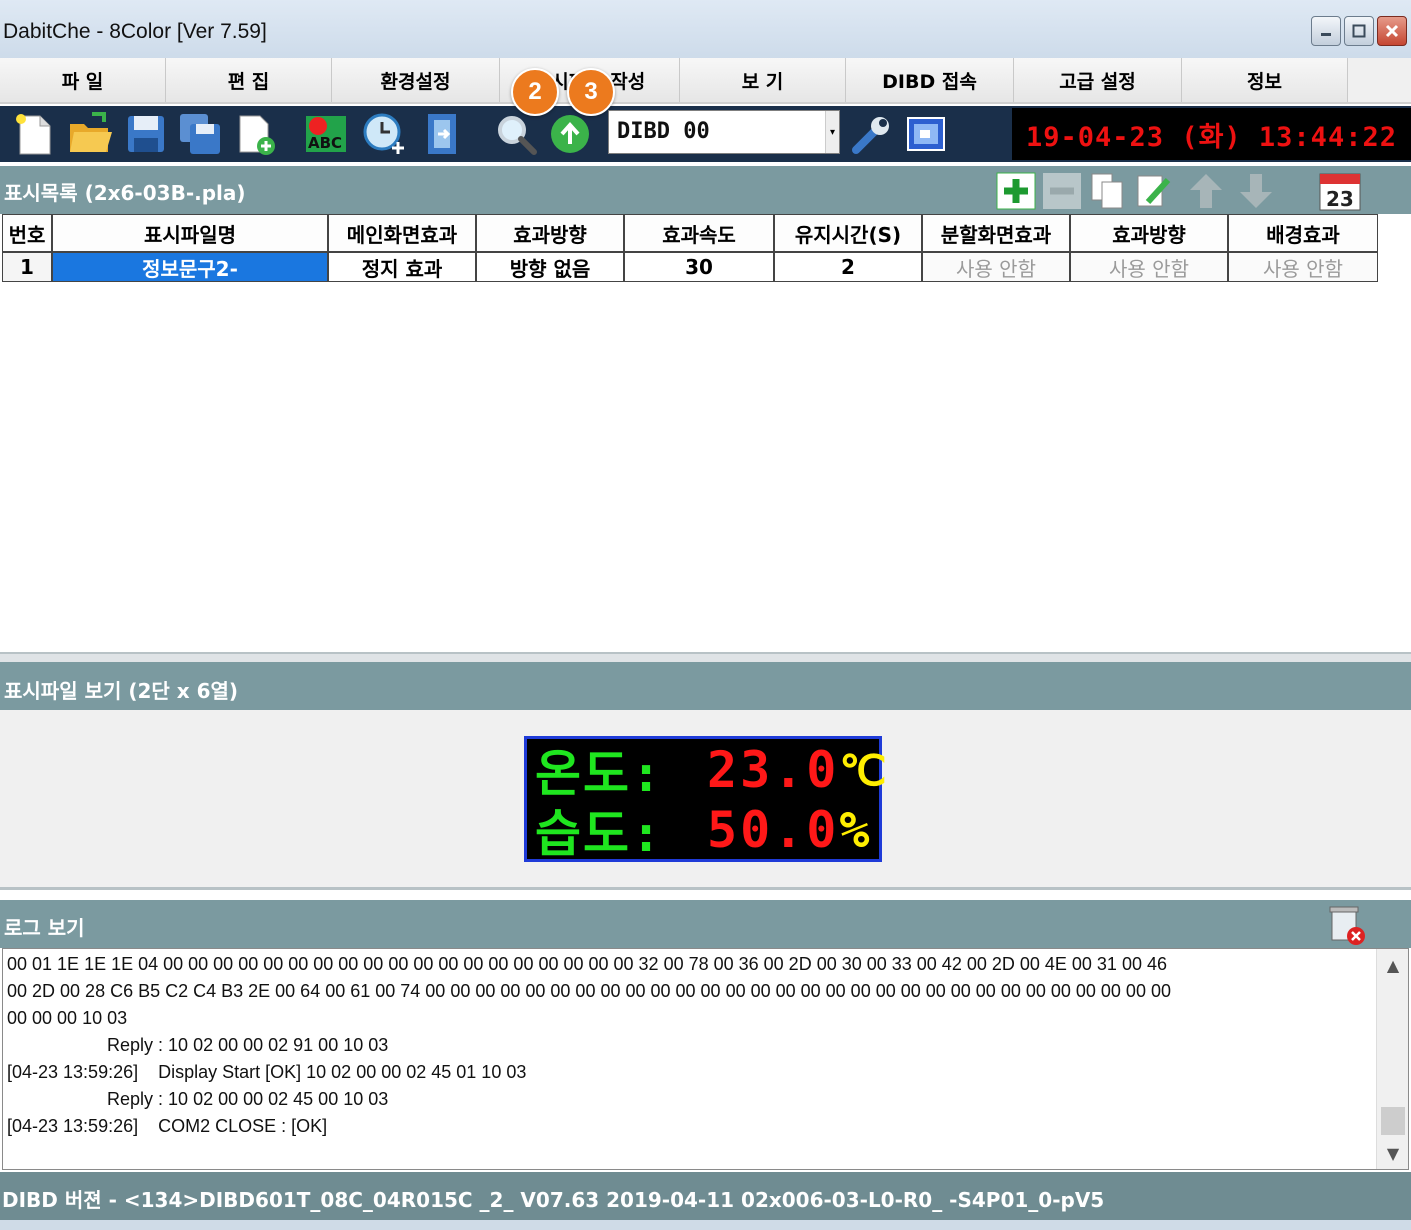 This screenshot has width=1411, height=1230. I want to click on text-abc-icon: ABC, so click(326, 134).